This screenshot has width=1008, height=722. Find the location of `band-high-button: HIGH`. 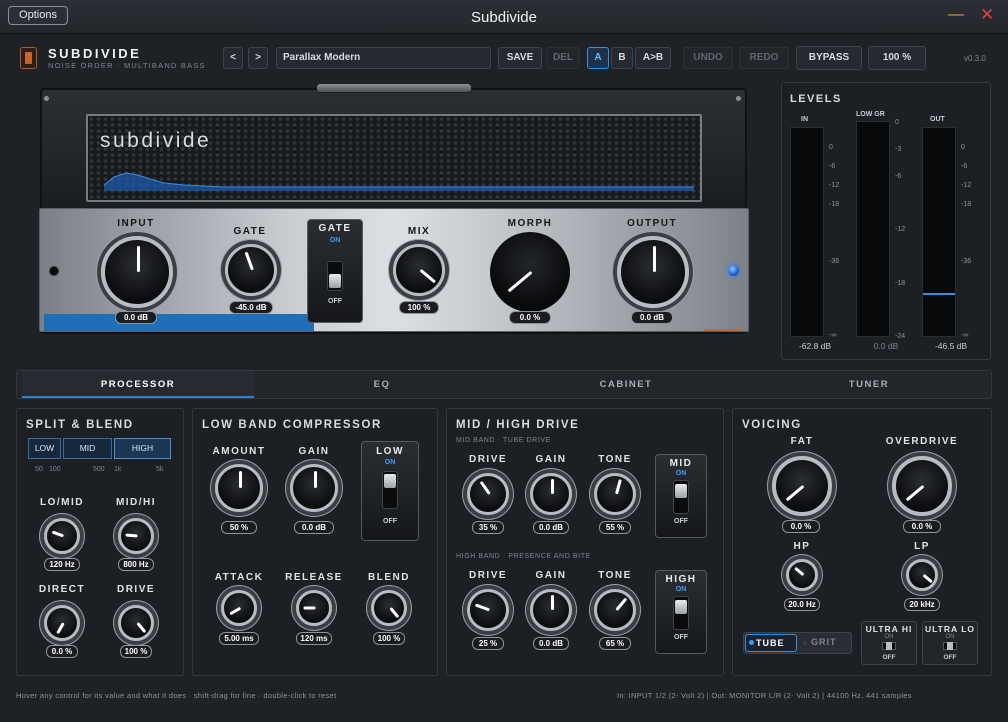

band-high-button: HIGH is located at coordinates (142, 448).